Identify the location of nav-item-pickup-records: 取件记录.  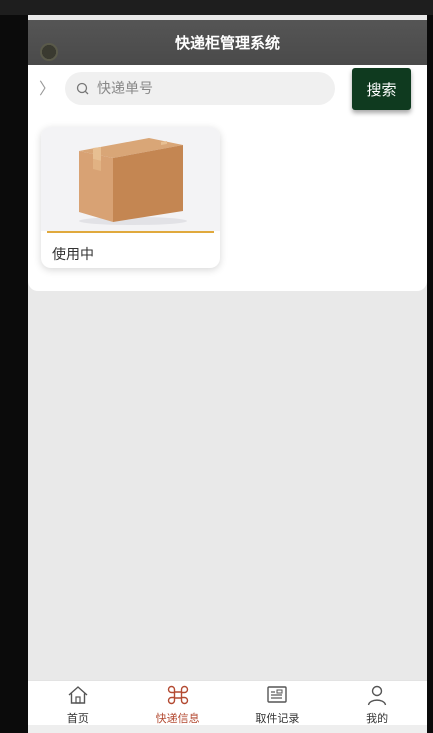
(278, 703).